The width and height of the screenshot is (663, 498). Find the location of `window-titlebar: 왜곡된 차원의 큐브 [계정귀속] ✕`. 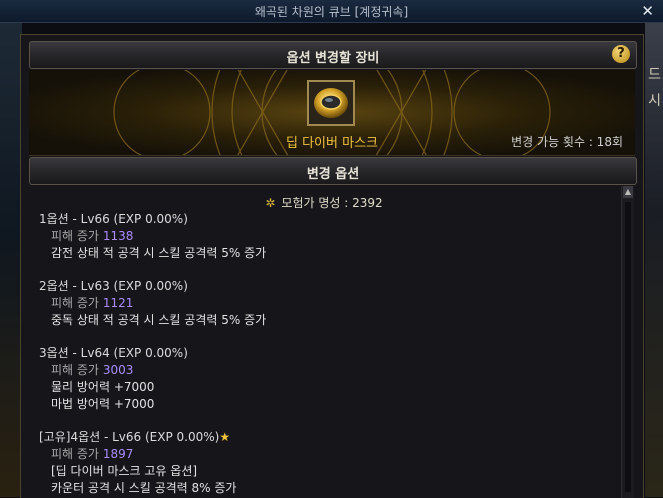

window-titlebar: 왜곡된 차원의 큐브 [계정귀속] ✕ is located at coordinates (331, 11).